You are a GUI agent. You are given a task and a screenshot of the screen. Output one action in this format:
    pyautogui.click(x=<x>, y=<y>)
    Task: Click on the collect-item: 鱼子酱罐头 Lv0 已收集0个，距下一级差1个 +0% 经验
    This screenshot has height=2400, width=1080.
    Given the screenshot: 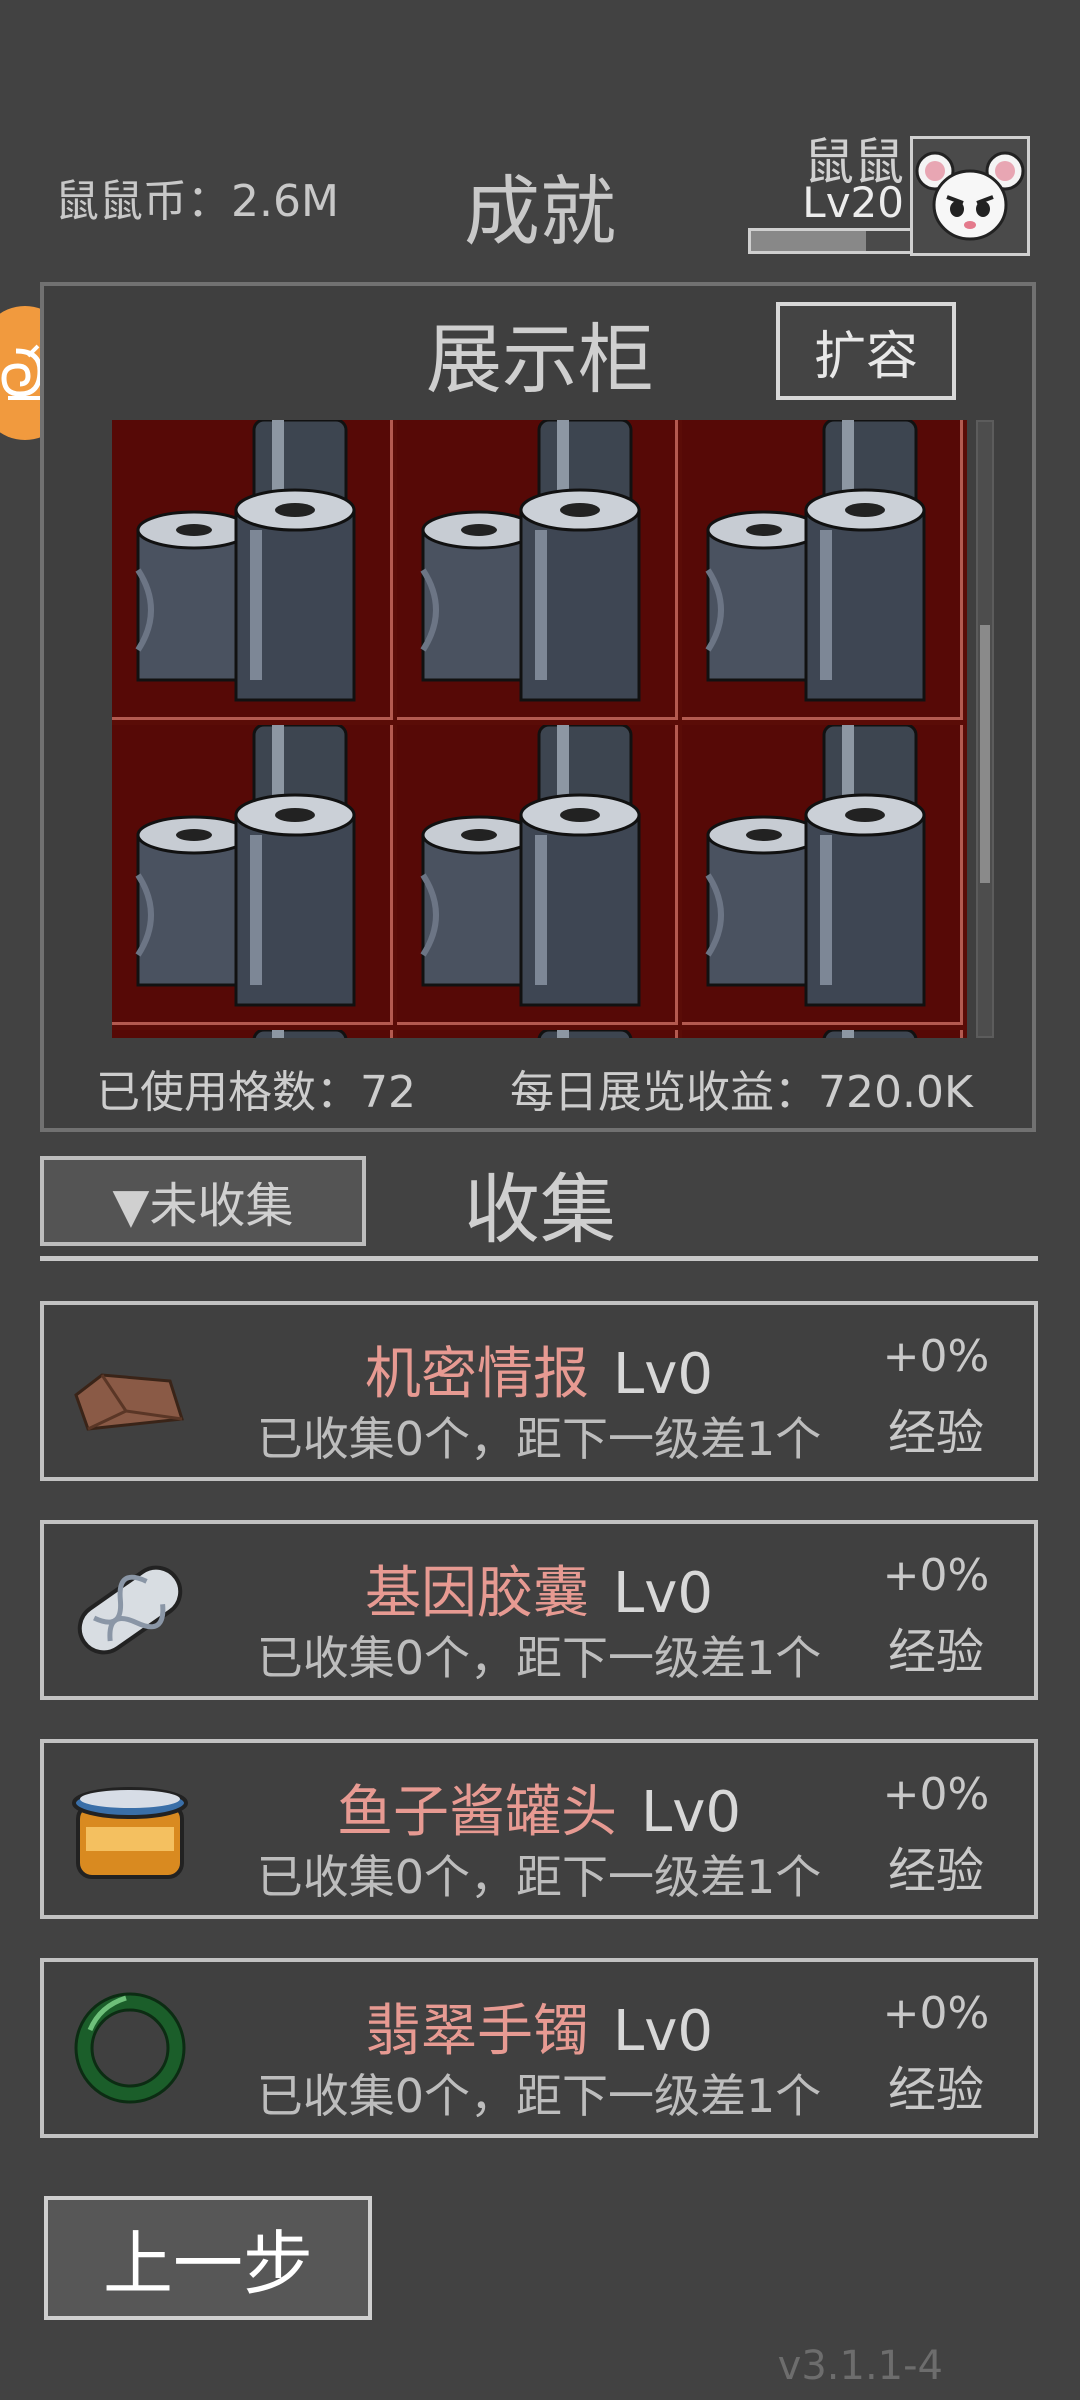 What is the action you would take?
    pyautogui.click(x=539, y=1829)
    